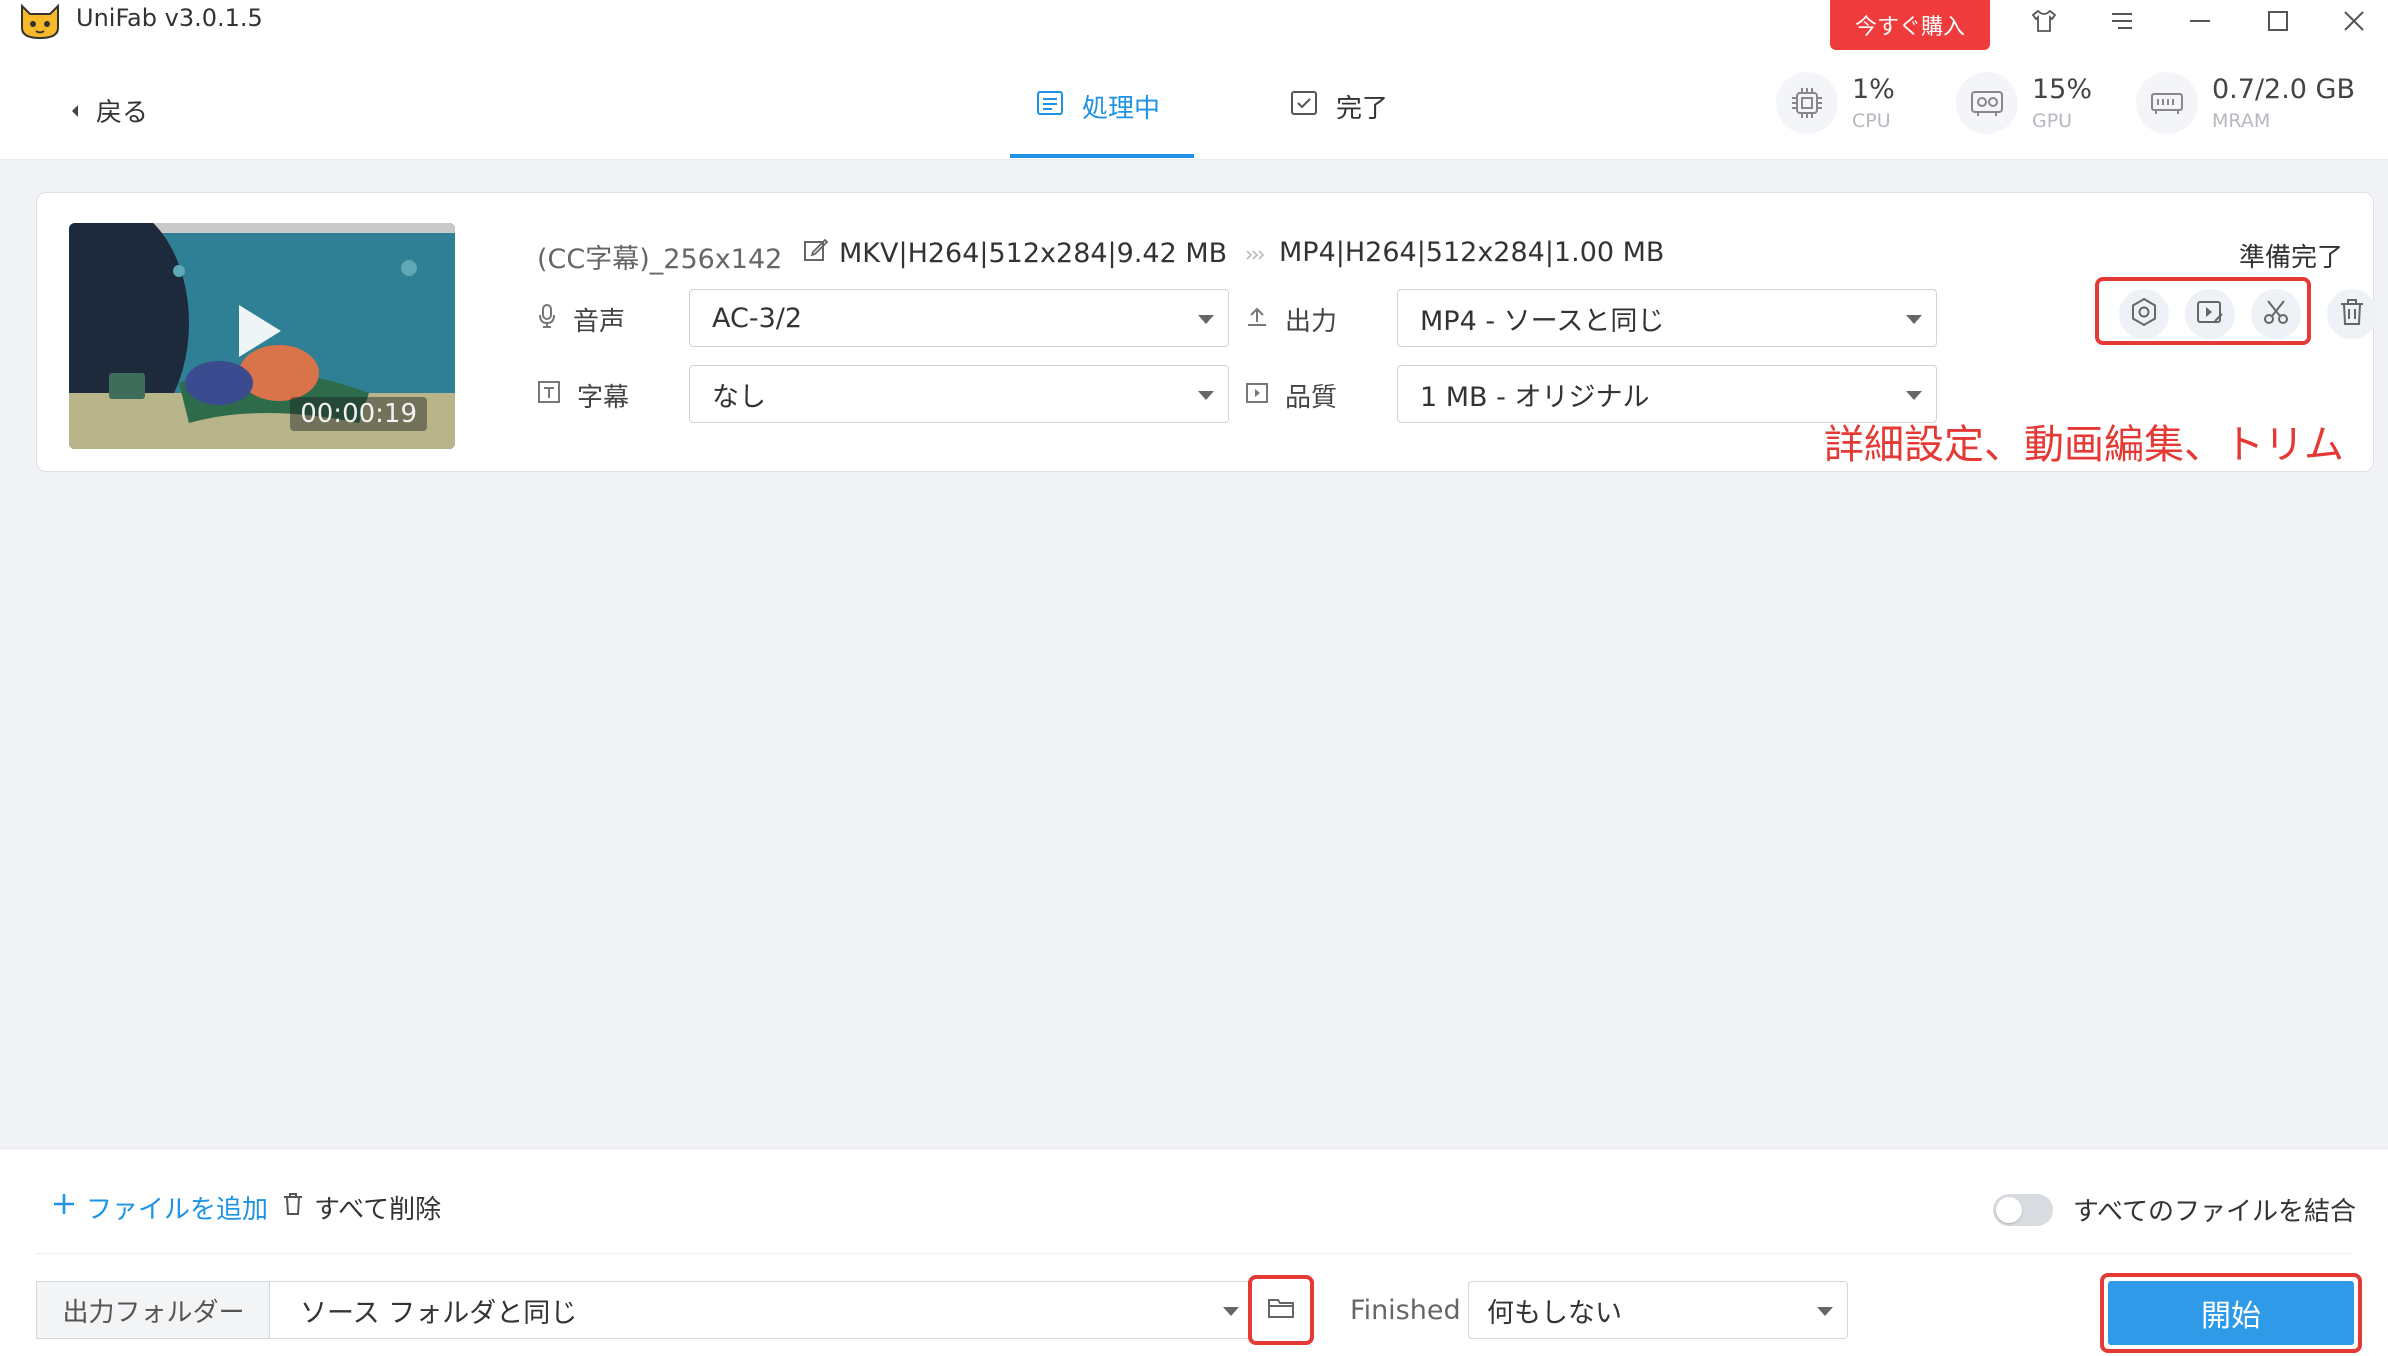 This screenshot has width=2388, height=1356. I want to click on finished-label: Finished, so click(1405, 1310).